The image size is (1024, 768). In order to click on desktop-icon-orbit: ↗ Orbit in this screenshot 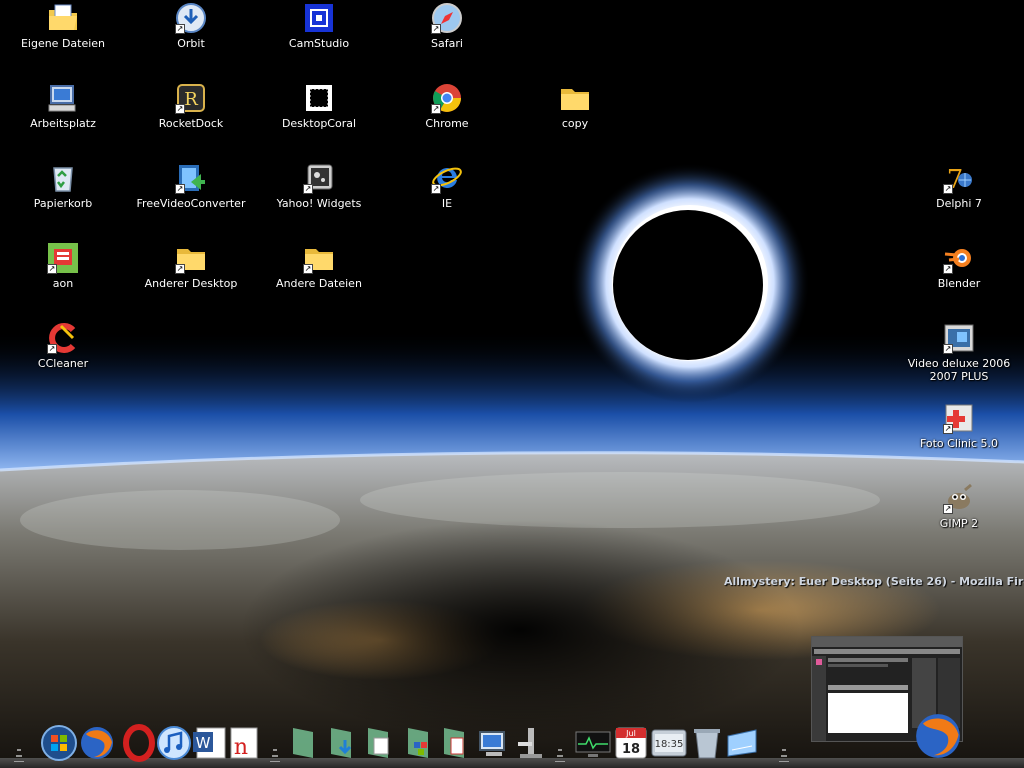, I will do `click(191, 26)`.